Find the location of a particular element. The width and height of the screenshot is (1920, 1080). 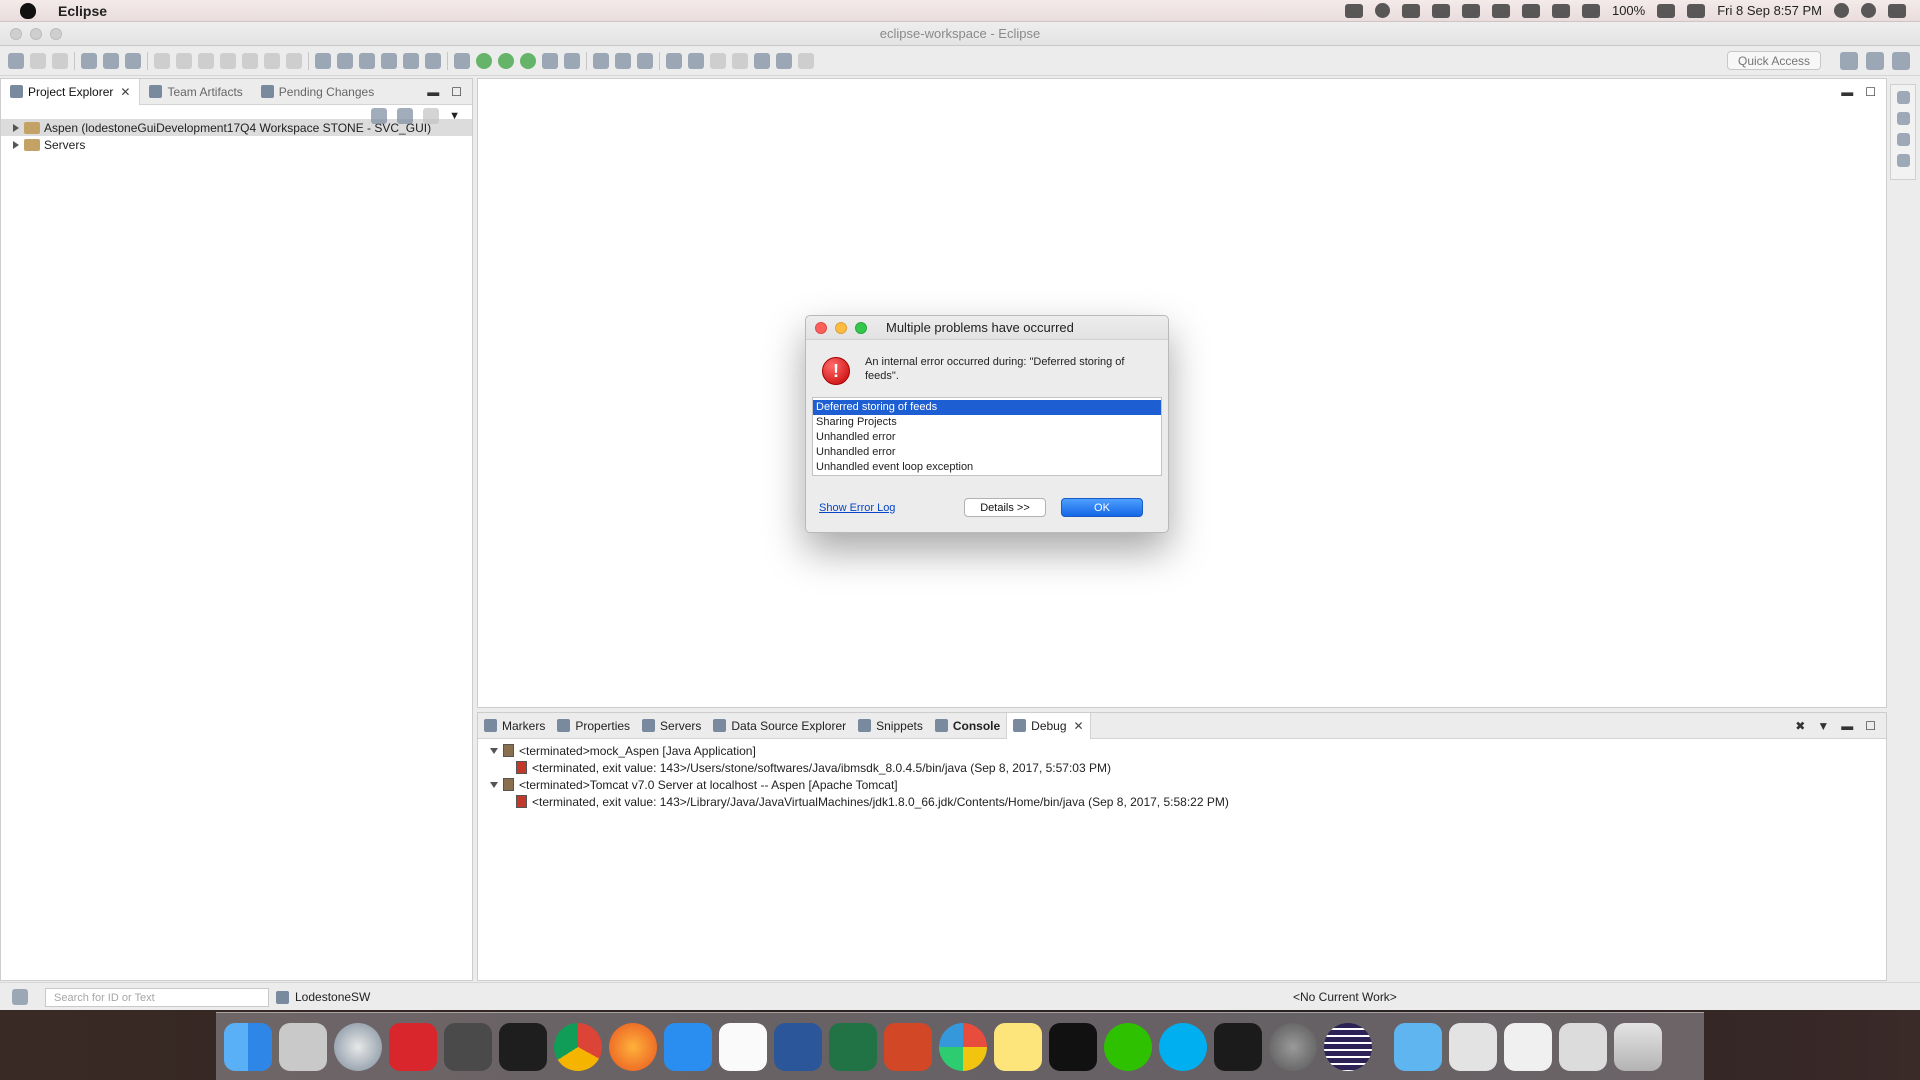

back-icon is located at coordinates (784, 60).